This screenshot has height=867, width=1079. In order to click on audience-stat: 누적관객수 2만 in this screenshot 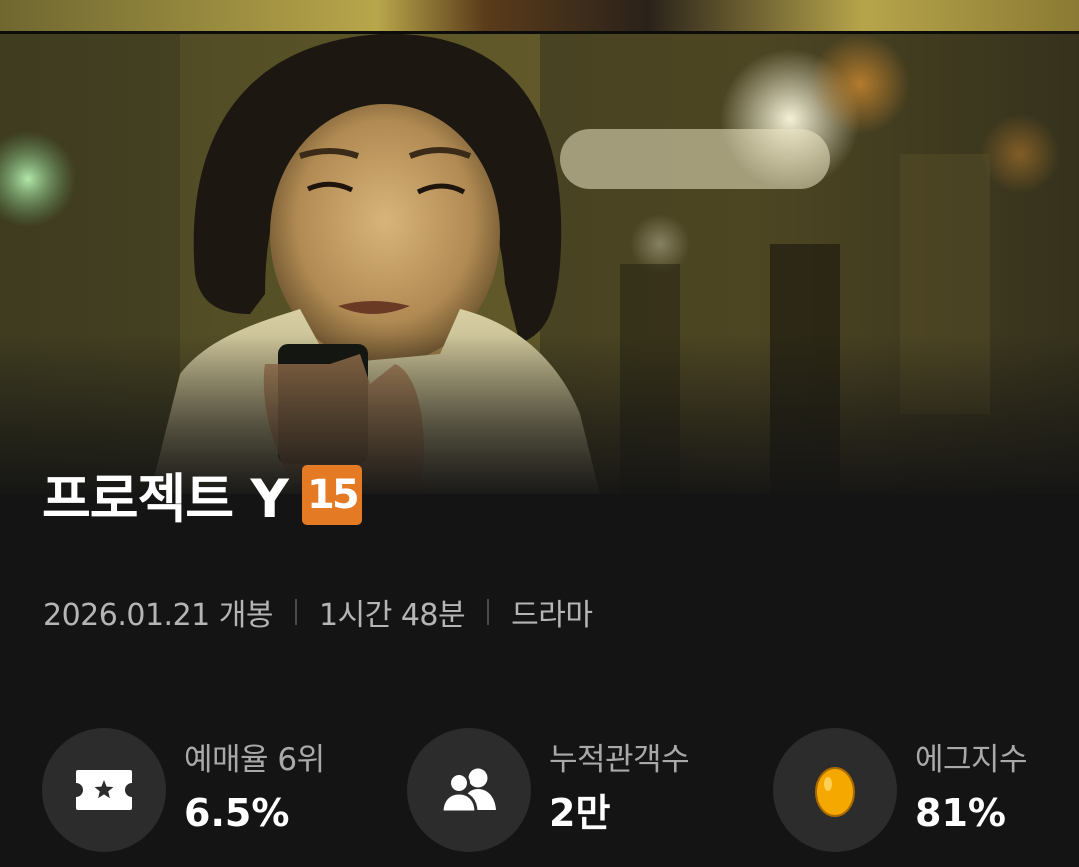, I will do `click(548, 790)`.